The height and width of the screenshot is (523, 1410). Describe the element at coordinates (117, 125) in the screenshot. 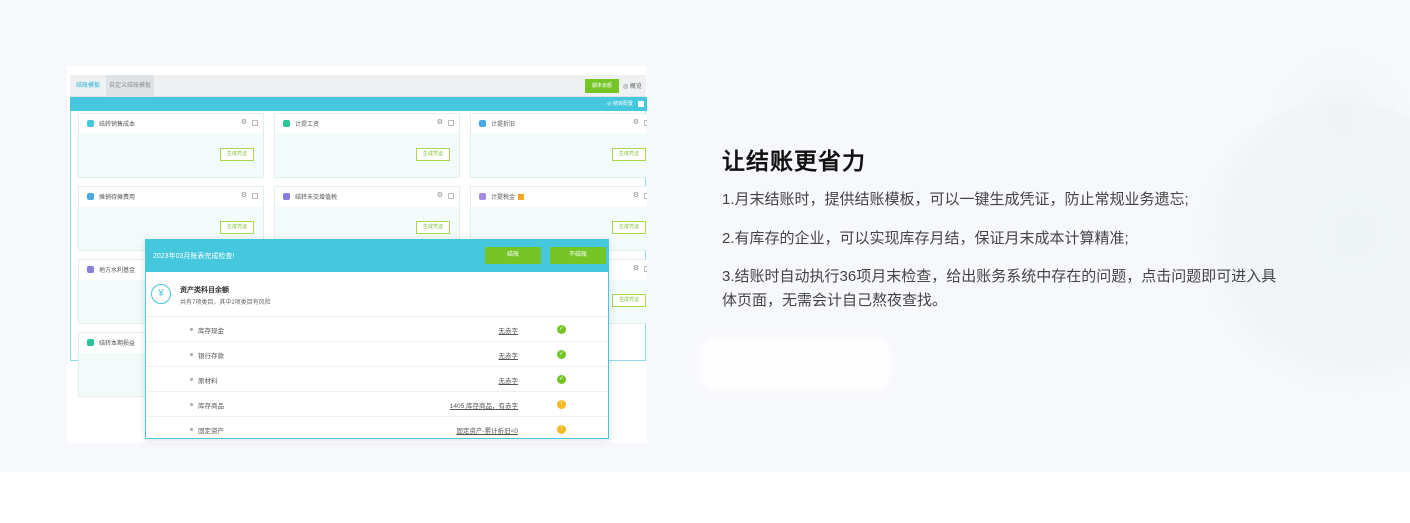

I see `card-label: 结转销售成本` at that location.